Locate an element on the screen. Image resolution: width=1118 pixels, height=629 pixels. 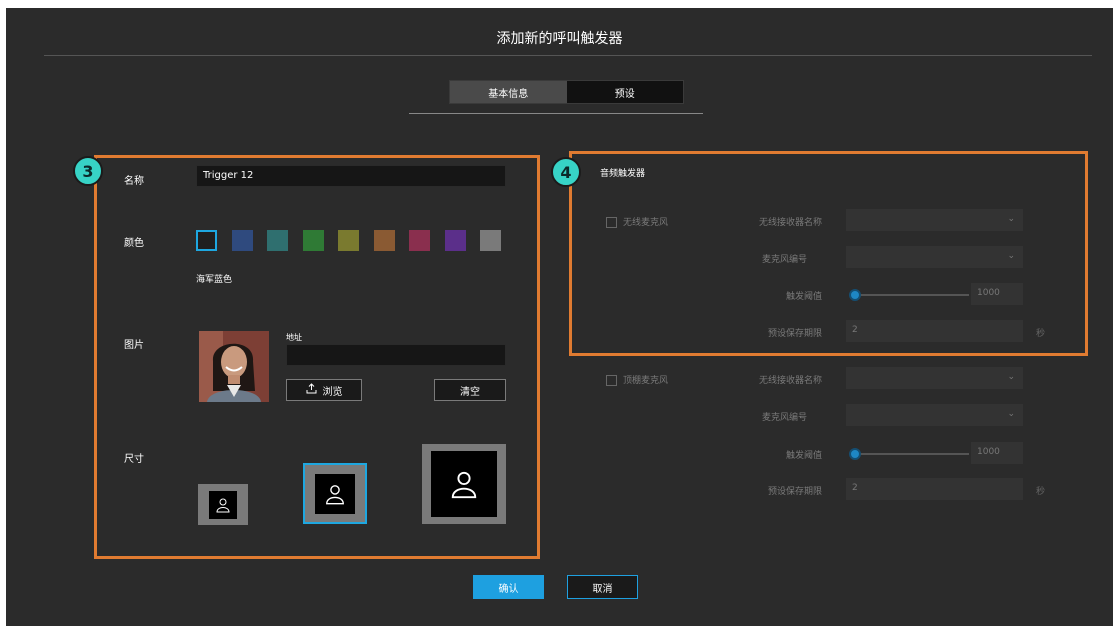
annotation-badge-3: 3 is located at coordinates (88, 171).